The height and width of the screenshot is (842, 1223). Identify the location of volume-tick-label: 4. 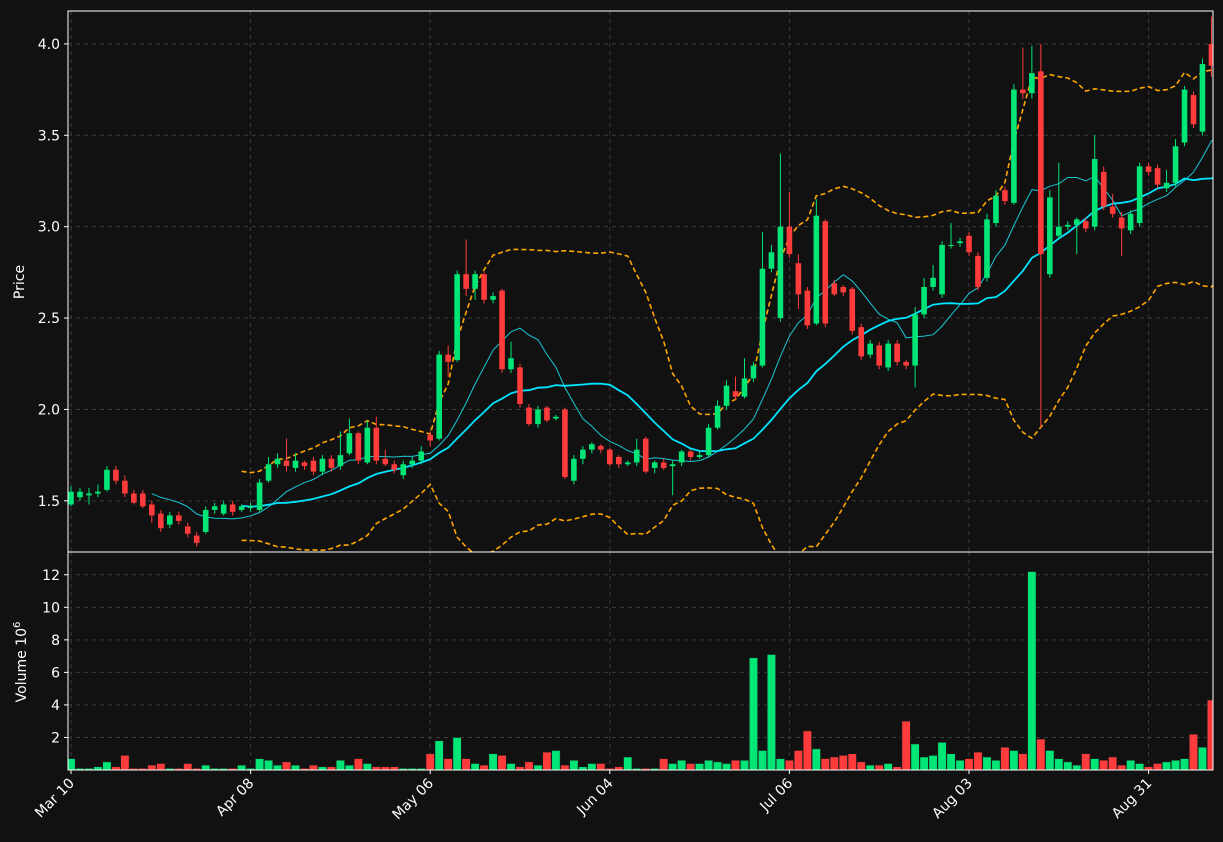
(55, 706).